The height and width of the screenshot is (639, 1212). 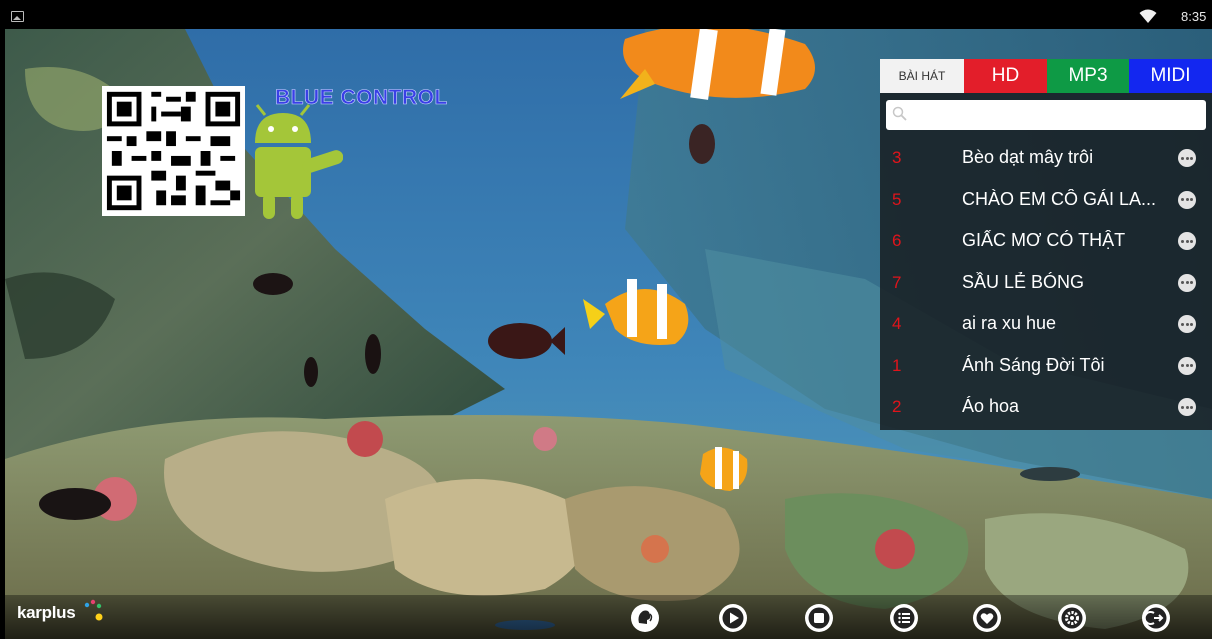 I want to click on vocal-icon, so click(x=645, y=618).